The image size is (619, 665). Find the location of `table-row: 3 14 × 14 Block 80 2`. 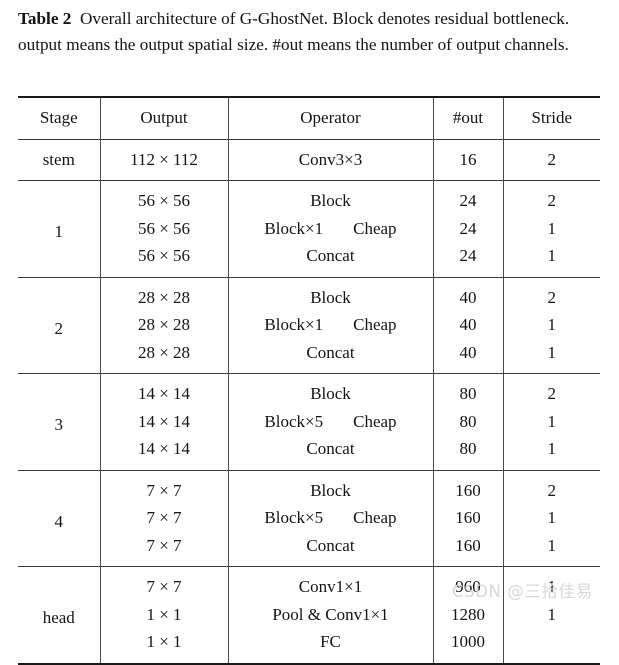

table-row: 3 14 × 14 Block 80 2 is located at coordinates (309, 403).